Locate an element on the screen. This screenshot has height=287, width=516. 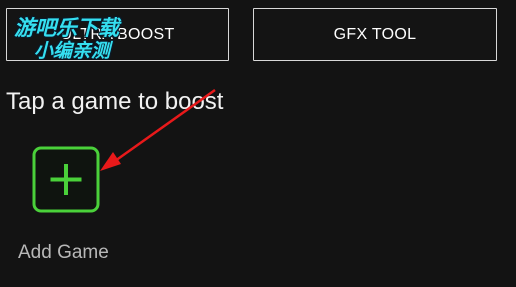
ultra-boost-button: ULTRA BOOST is located at coordinates (117, 34).